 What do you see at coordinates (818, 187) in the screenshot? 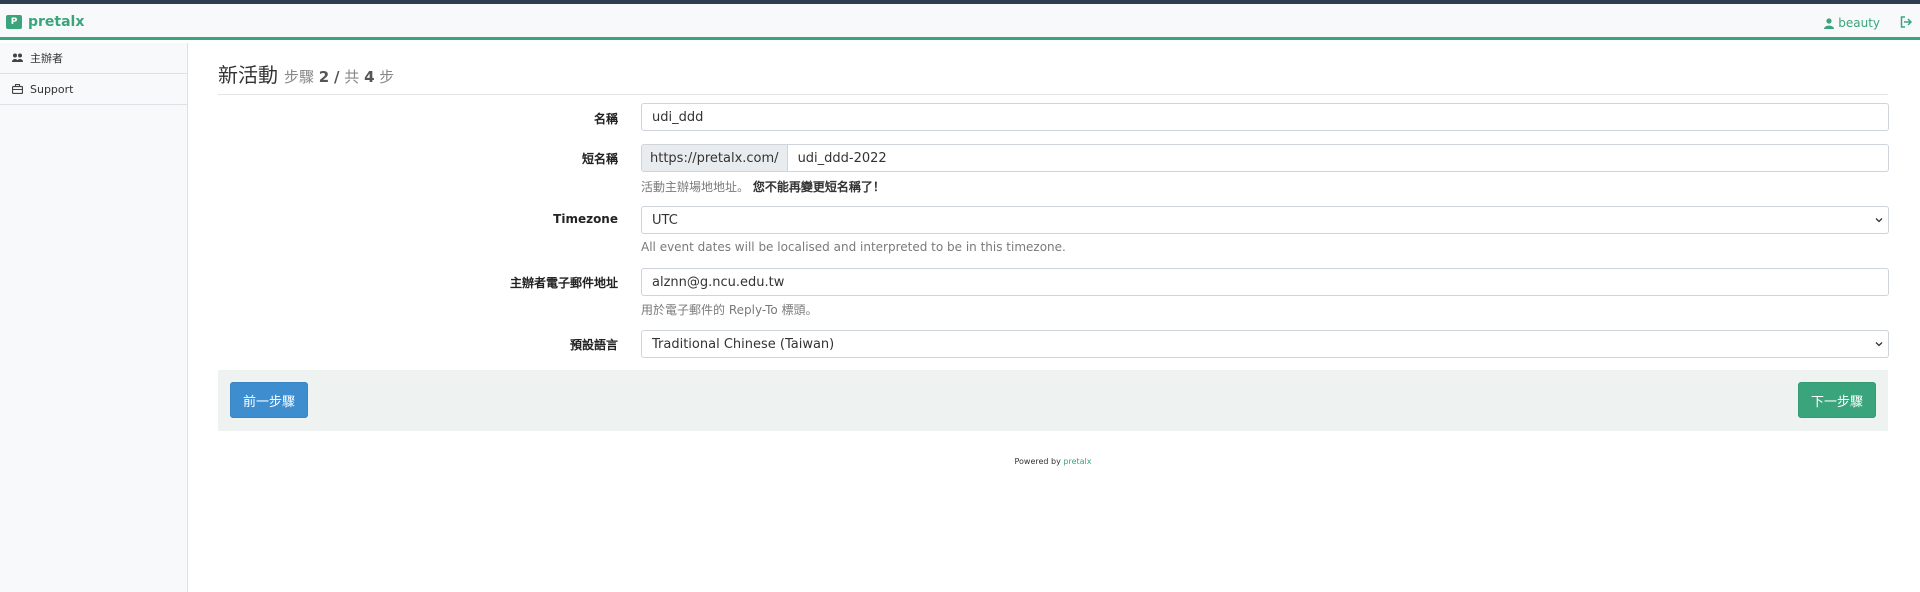
I see `slug-warning: 您不能再變更短名稱了！` at bounding box center [818, 187].